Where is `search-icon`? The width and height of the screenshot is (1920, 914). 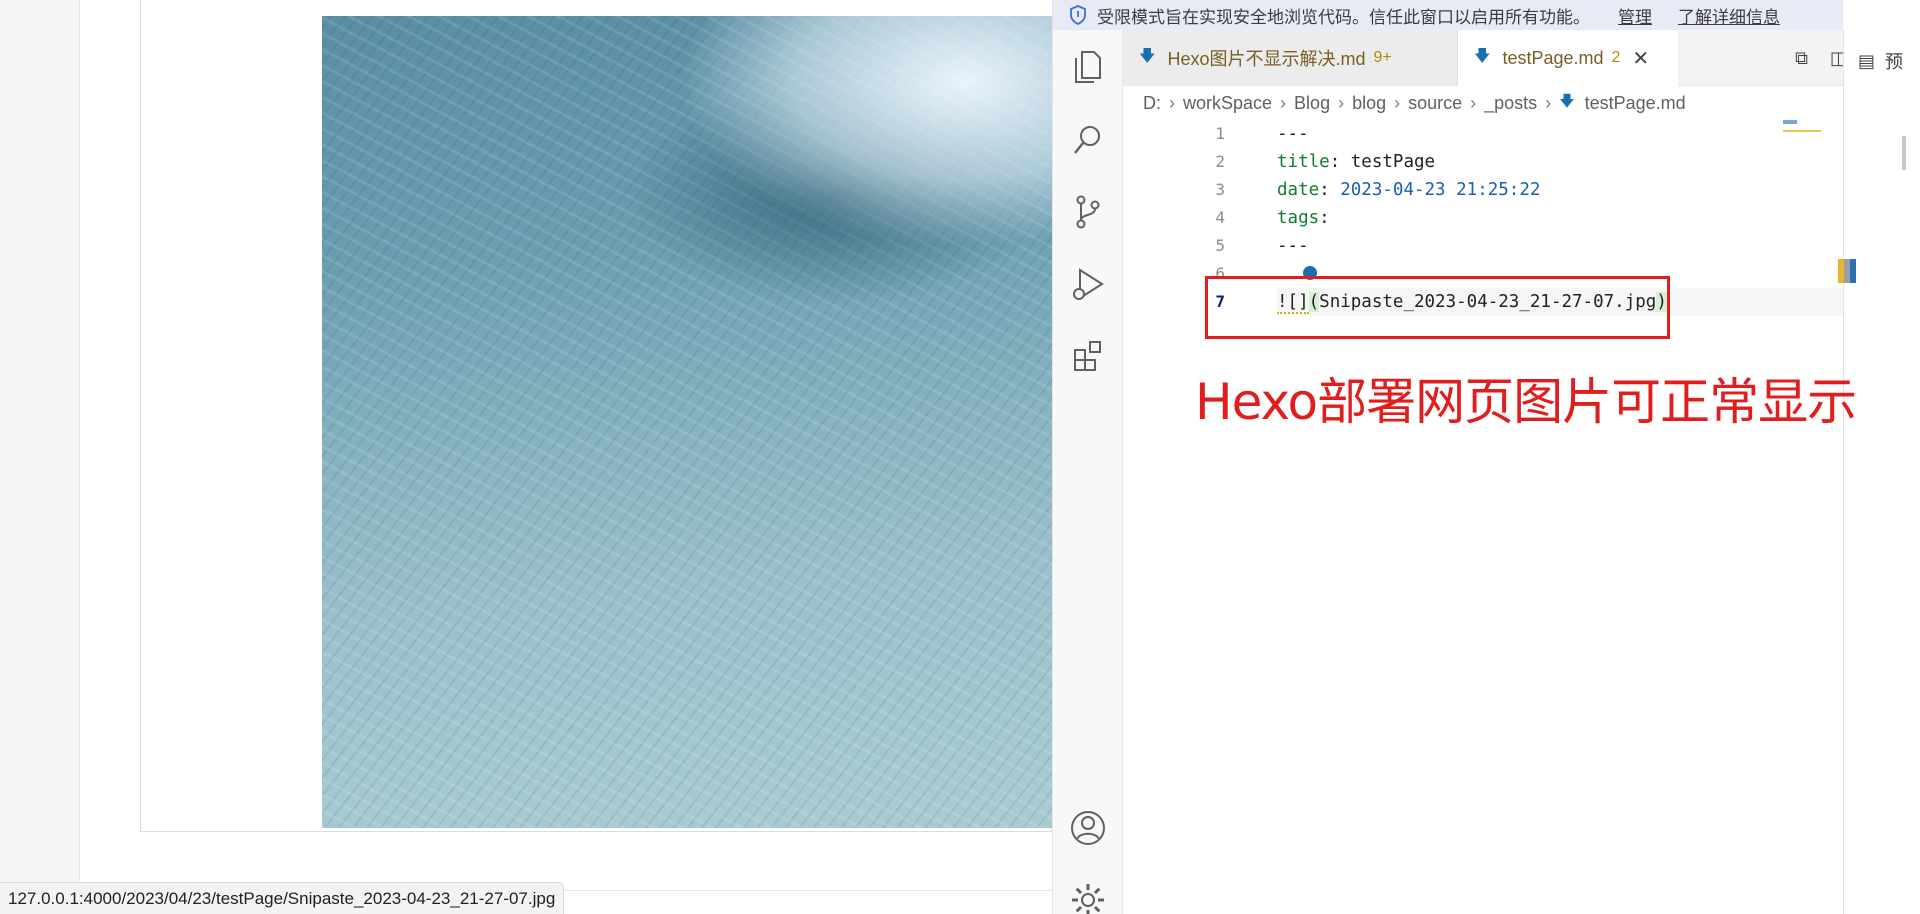
search-icon is located at coordinates (1087, 140).